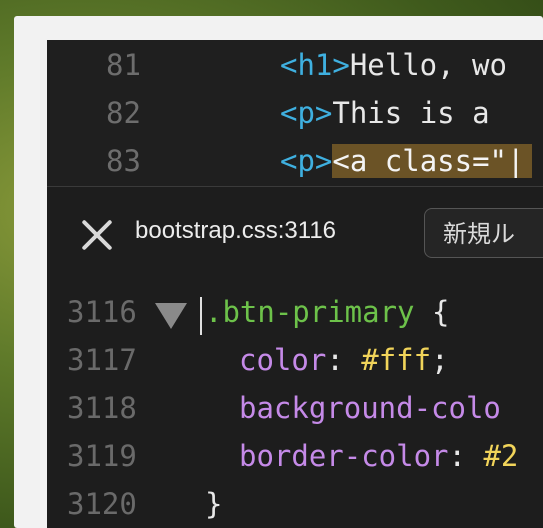  I want to click on css-line: 3116 .btn-primary {, so click(295, 319).